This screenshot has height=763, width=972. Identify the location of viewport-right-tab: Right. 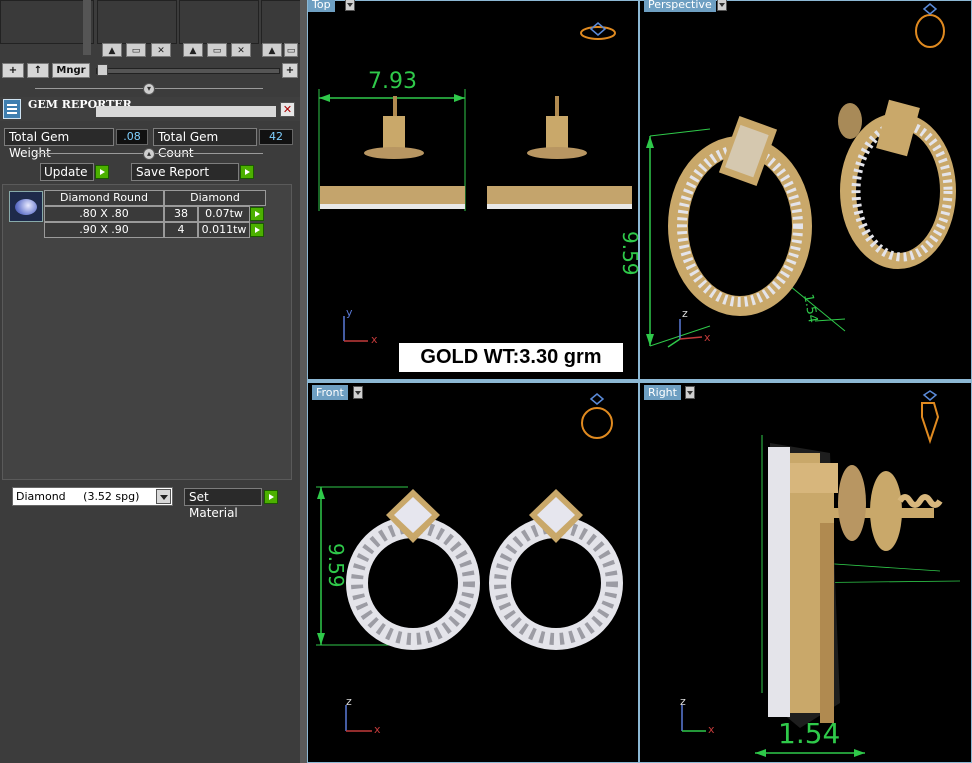
(662, 392).